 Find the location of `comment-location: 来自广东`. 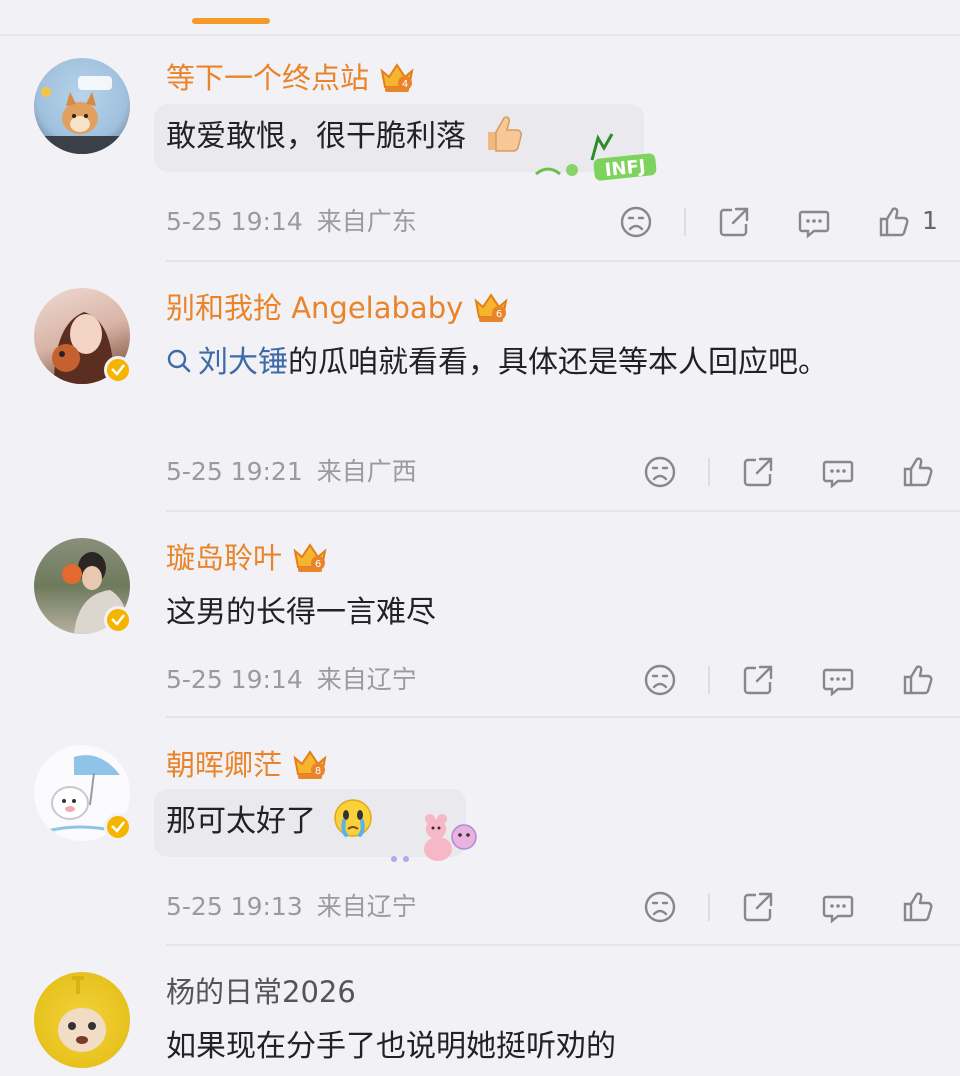

comment-location: 来自广东 is located at coordinates (366, 221).